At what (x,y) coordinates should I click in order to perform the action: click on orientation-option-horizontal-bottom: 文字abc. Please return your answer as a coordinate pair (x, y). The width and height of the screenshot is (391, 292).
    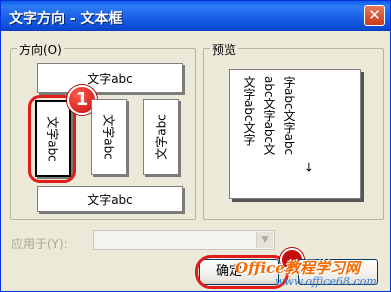
    Looking at the image, I should click on (110, 199).